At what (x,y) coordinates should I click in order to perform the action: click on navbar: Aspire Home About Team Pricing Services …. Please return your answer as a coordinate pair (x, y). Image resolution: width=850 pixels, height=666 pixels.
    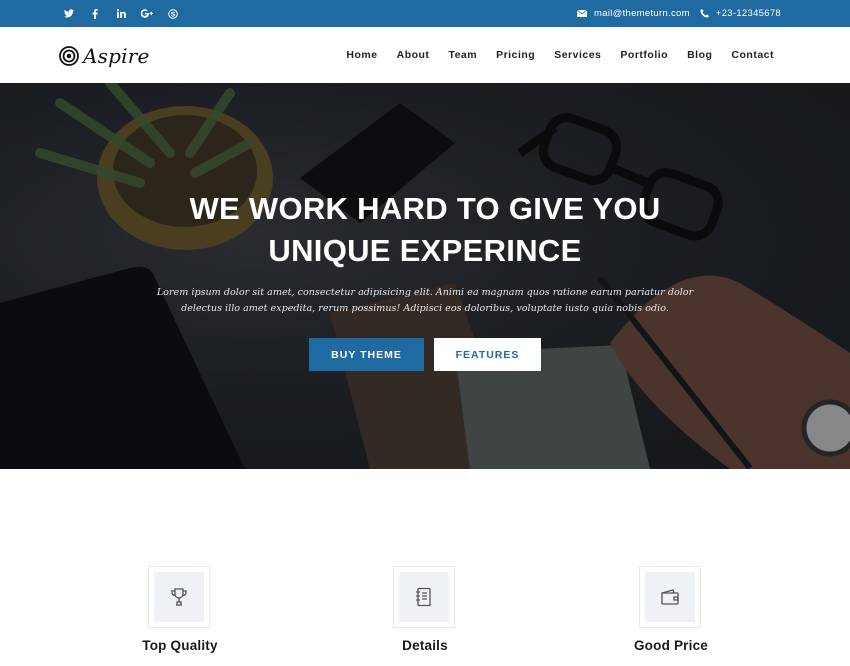
    Looking at the image, I should click on (425, 55).